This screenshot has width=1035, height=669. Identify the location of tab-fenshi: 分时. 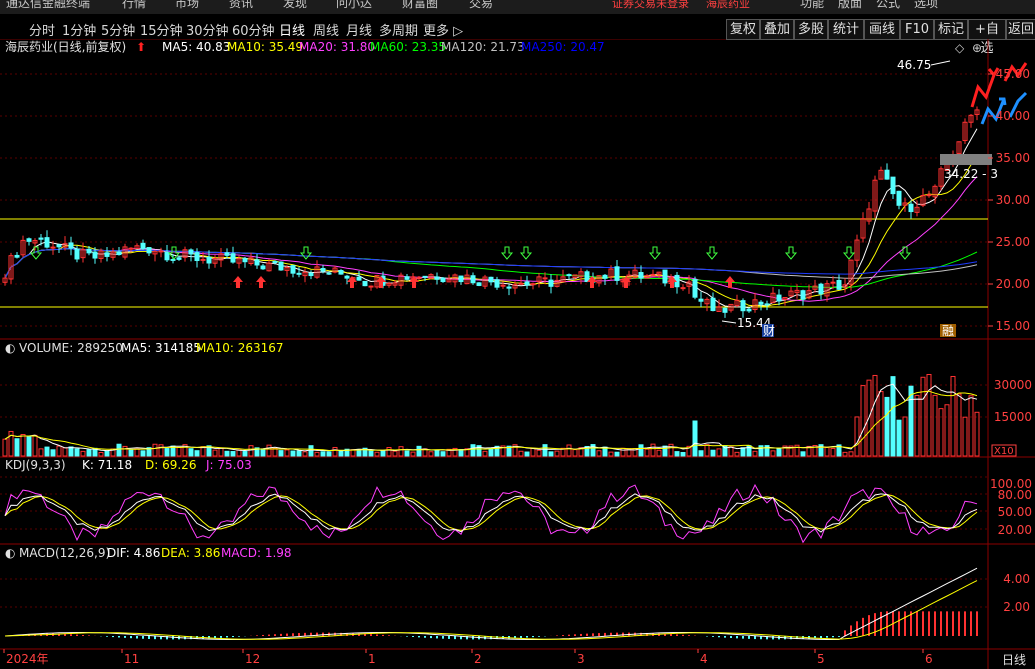
(42, 29).